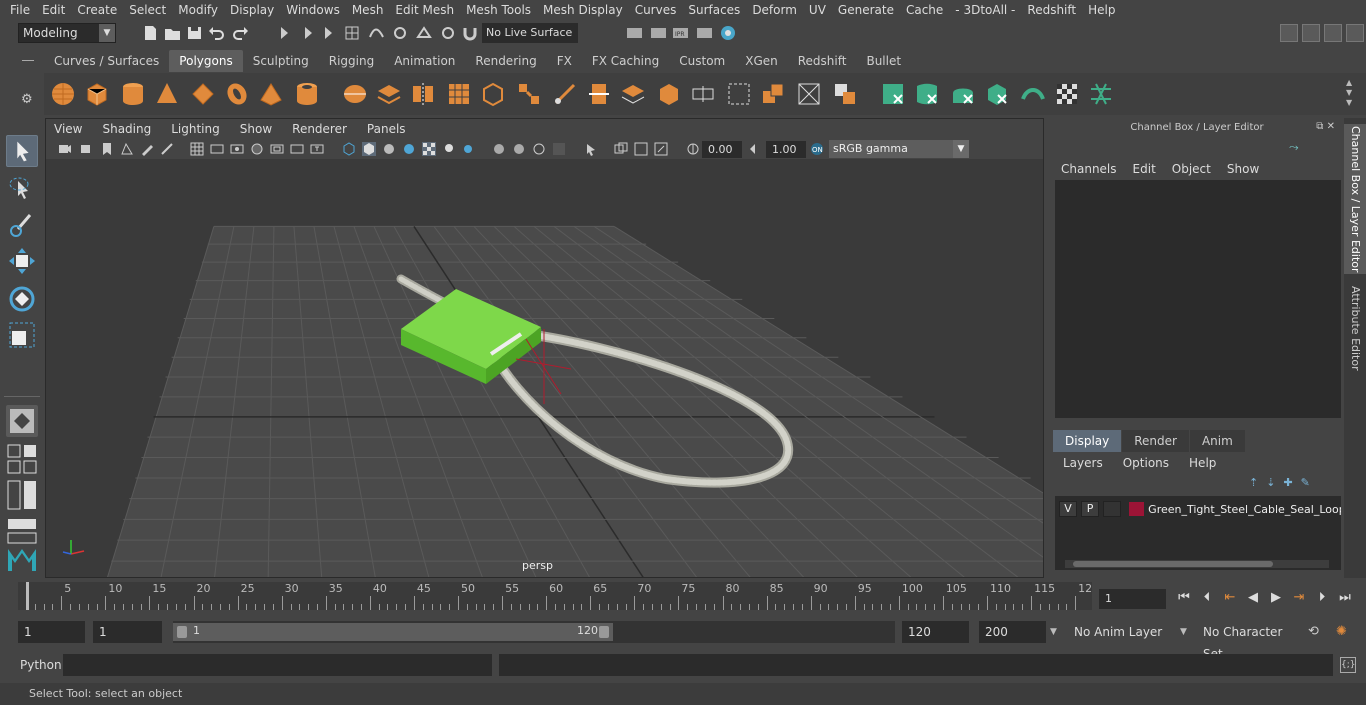 The height and width of the screenshot is (705, 1366). Describe the element at coordinates (147, 149) in the screenshot. I see `grease-pencil-icon` at that location.